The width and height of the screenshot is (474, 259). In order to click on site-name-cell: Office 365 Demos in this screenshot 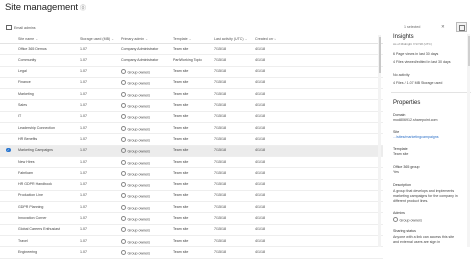, I will do `click(46, 49)`.